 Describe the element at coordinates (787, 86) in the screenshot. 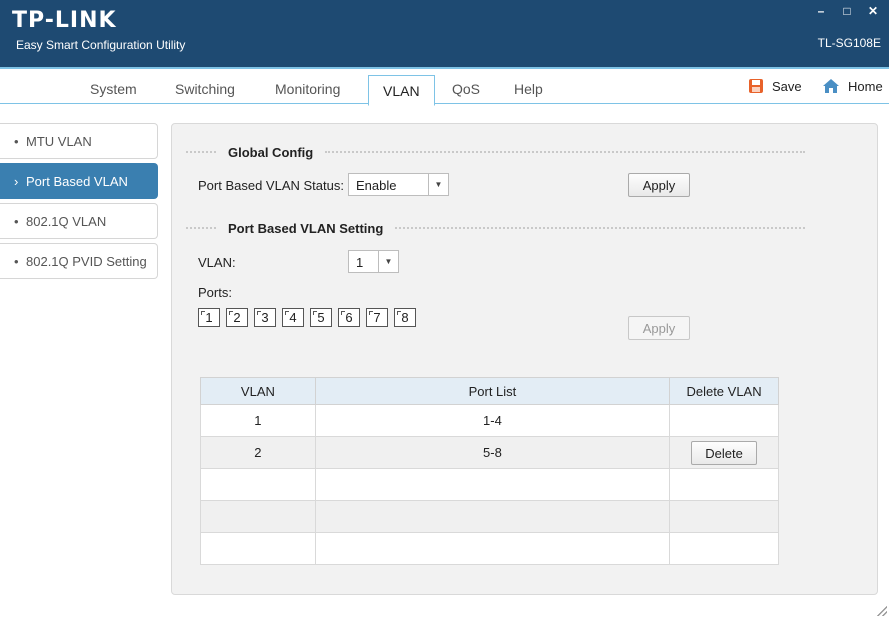

I see `save-label: Save` at that location.